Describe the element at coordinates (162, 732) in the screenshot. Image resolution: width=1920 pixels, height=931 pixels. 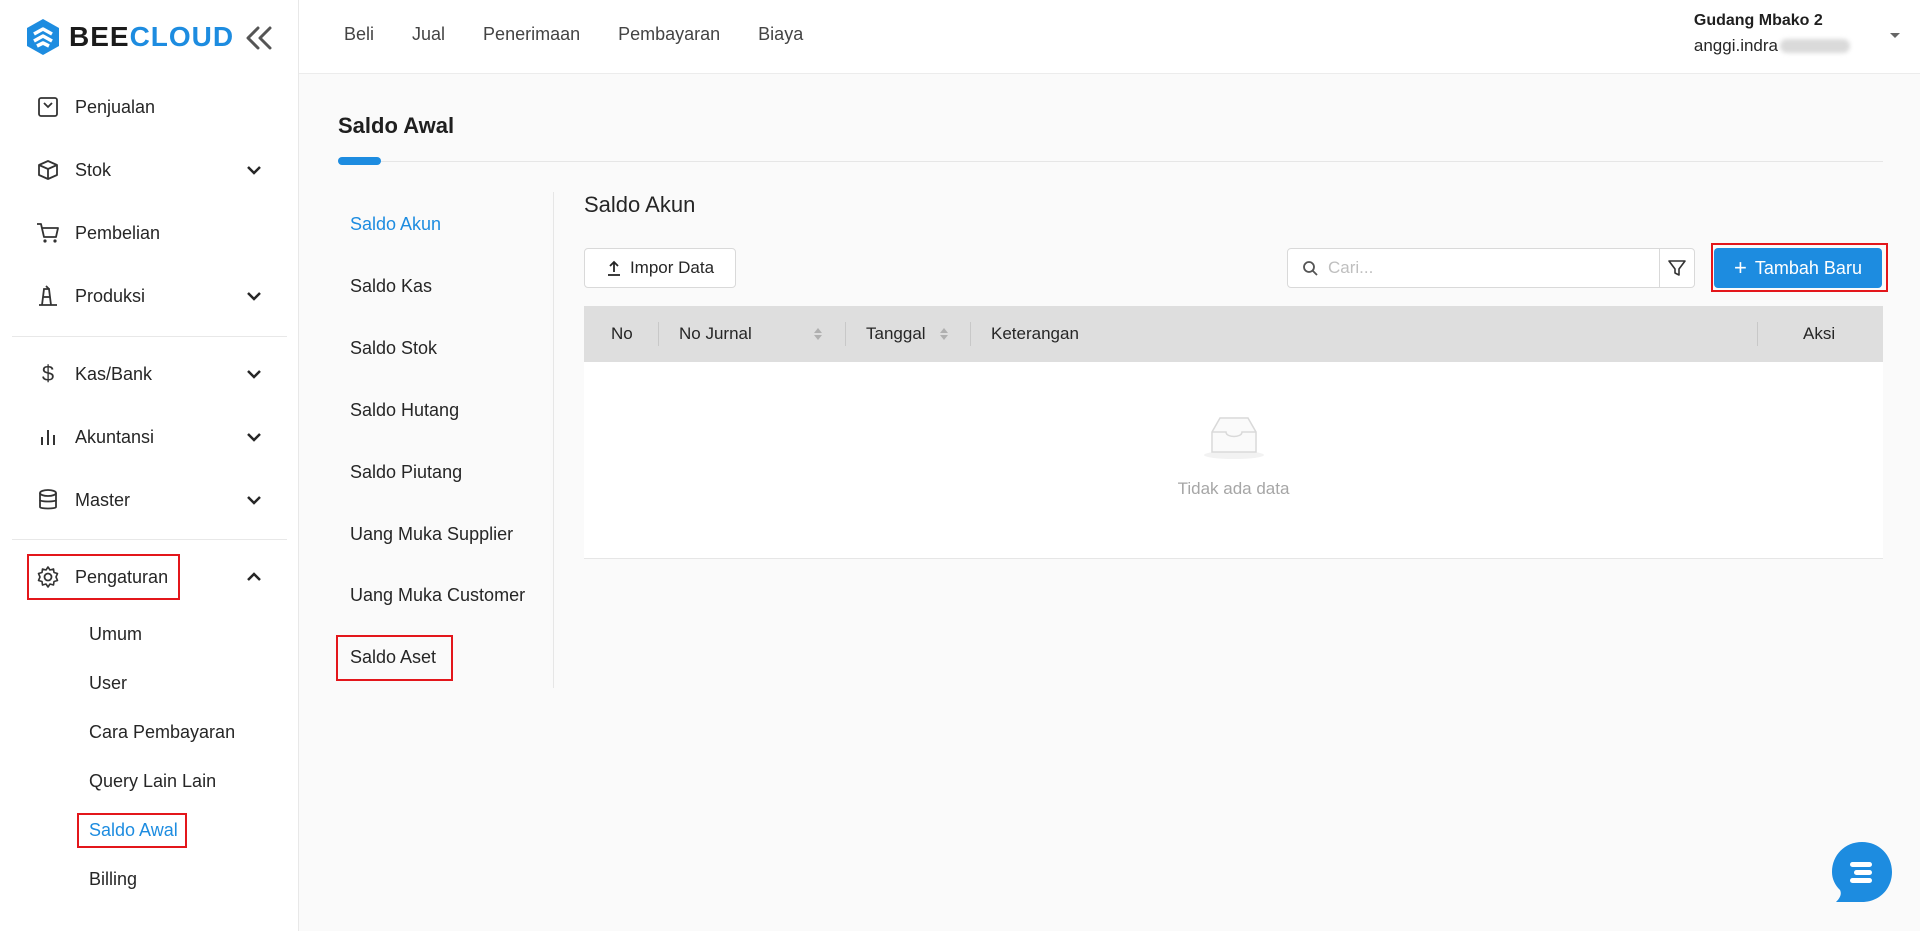
I see `sidebar-subitem-cara-pembayaran: Cara Pembayaran` at that location.